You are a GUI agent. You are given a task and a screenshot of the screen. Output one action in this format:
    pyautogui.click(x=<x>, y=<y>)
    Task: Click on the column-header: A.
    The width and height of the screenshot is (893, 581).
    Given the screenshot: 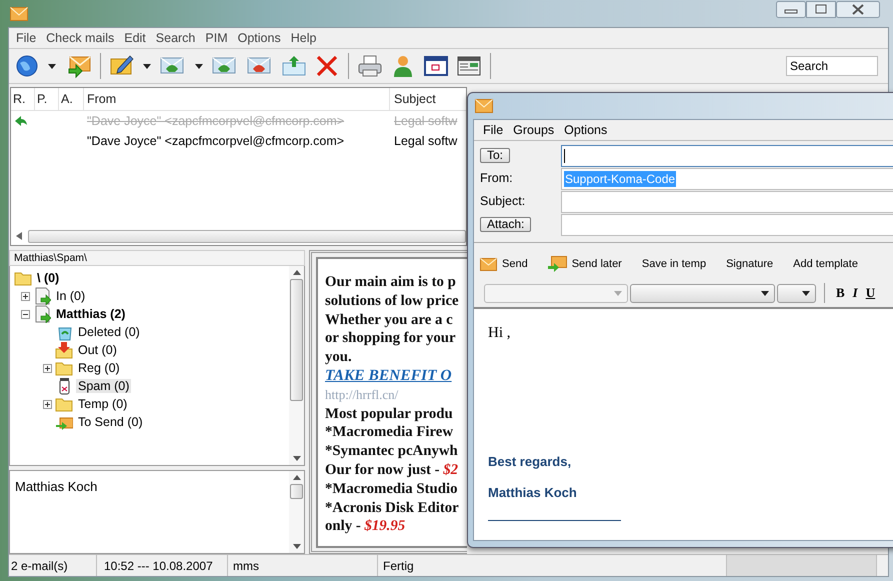 What is the action you would take?
    pyautogui.click(x=71, y=99)
    